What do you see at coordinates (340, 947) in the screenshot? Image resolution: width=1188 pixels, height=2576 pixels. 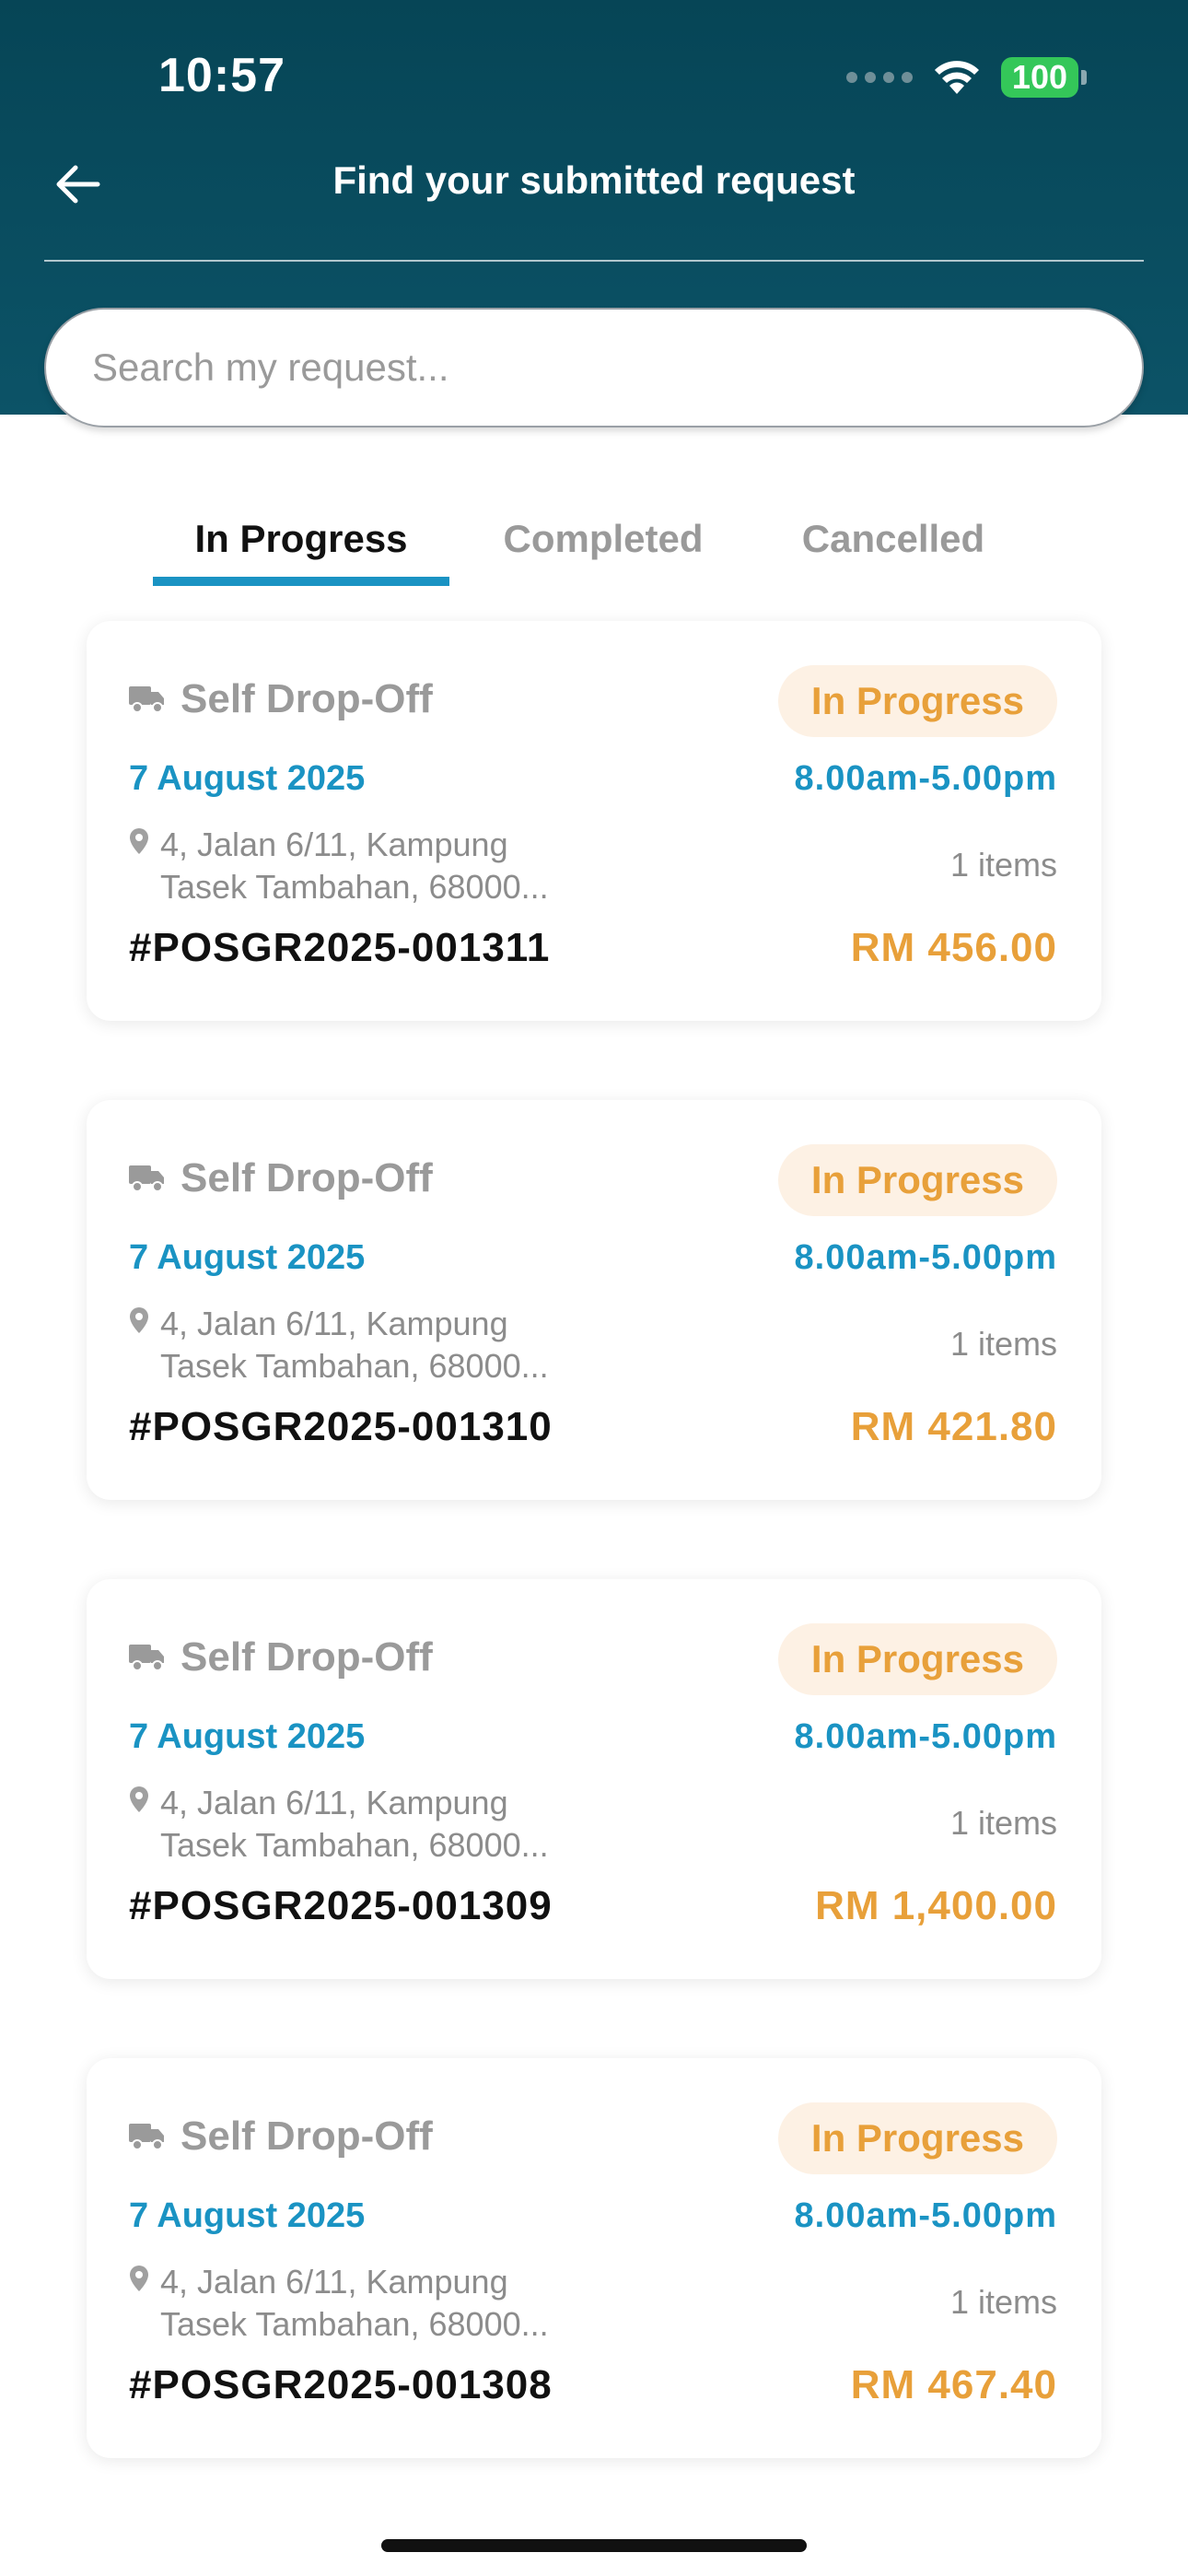 I see `request-reference: #POSGR2025-001311` at bounding box center [340, 947].